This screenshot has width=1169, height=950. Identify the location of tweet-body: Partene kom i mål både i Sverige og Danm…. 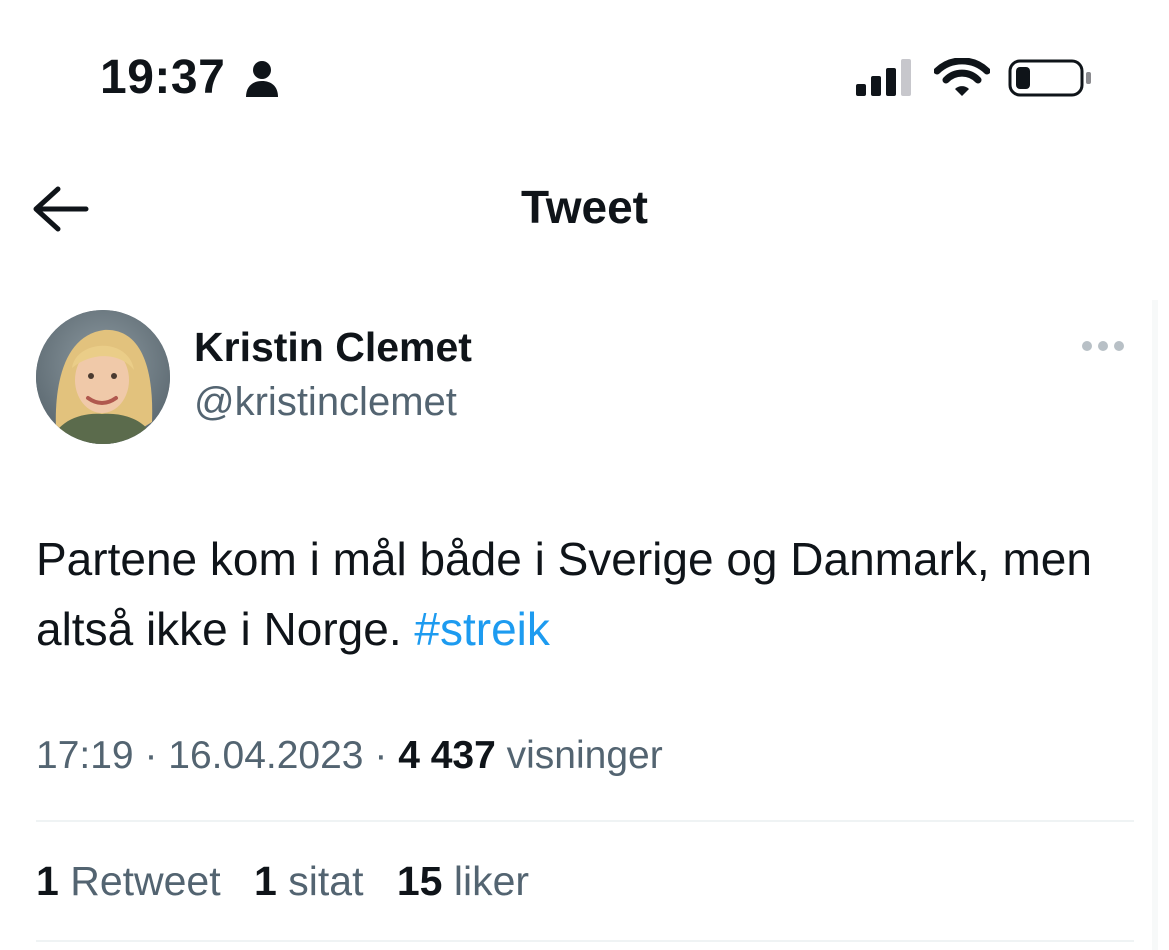
(564, 594).